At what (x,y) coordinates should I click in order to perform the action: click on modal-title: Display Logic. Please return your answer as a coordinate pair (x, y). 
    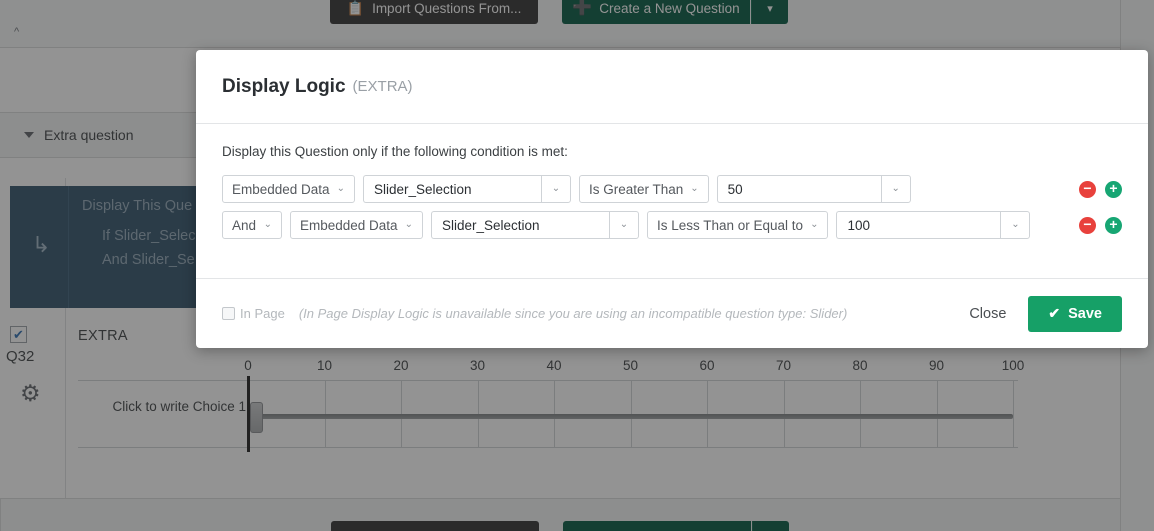
    Looking at the image, I should click on (284, 86).